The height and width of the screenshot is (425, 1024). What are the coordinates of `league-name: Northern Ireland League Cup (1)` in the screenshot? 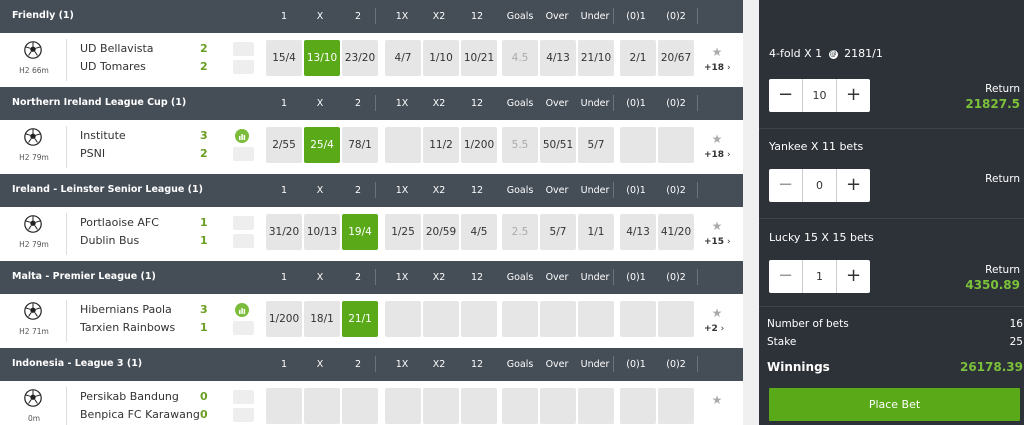 It's located at (99, 102).